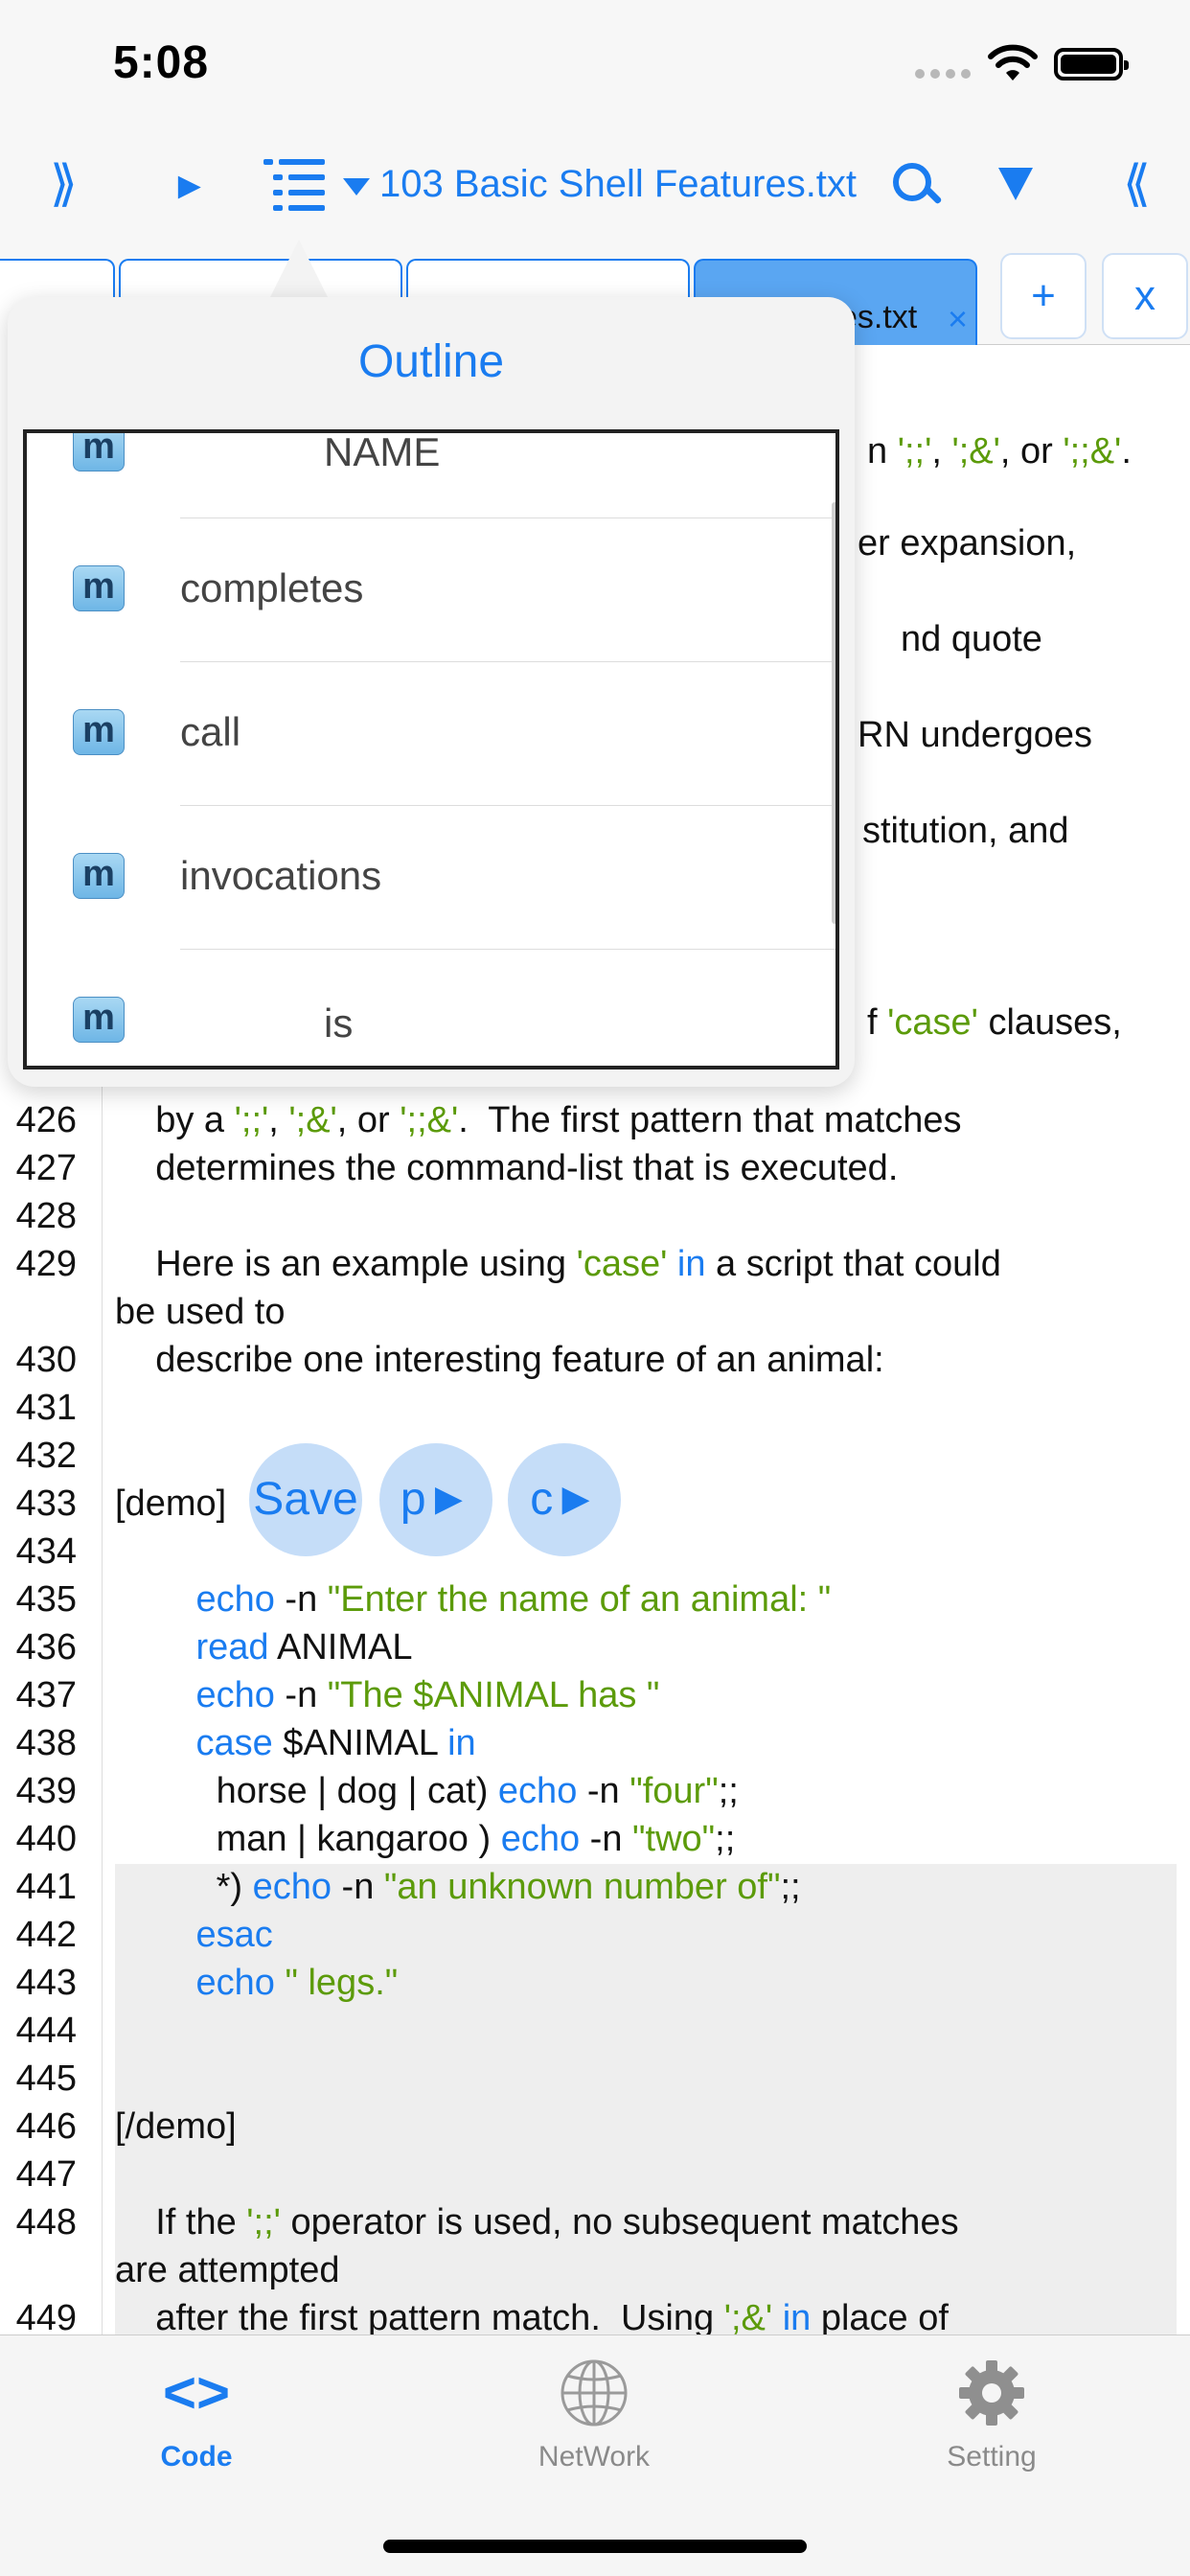 This screenshot has height=2576, width=1190. I want to click on line-number: 435, so click(46, 1599).